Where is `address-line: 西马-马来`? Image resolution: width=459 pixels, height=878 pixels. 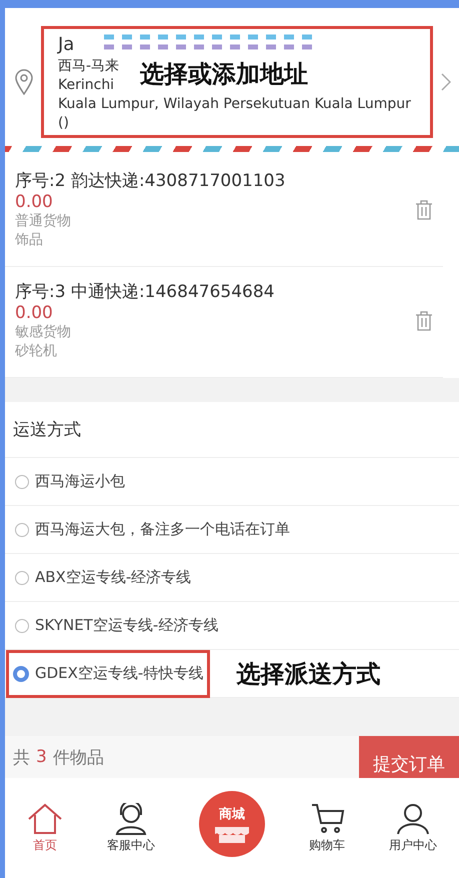 address-line: 西马-马来 is located at coordinates (89, 66).